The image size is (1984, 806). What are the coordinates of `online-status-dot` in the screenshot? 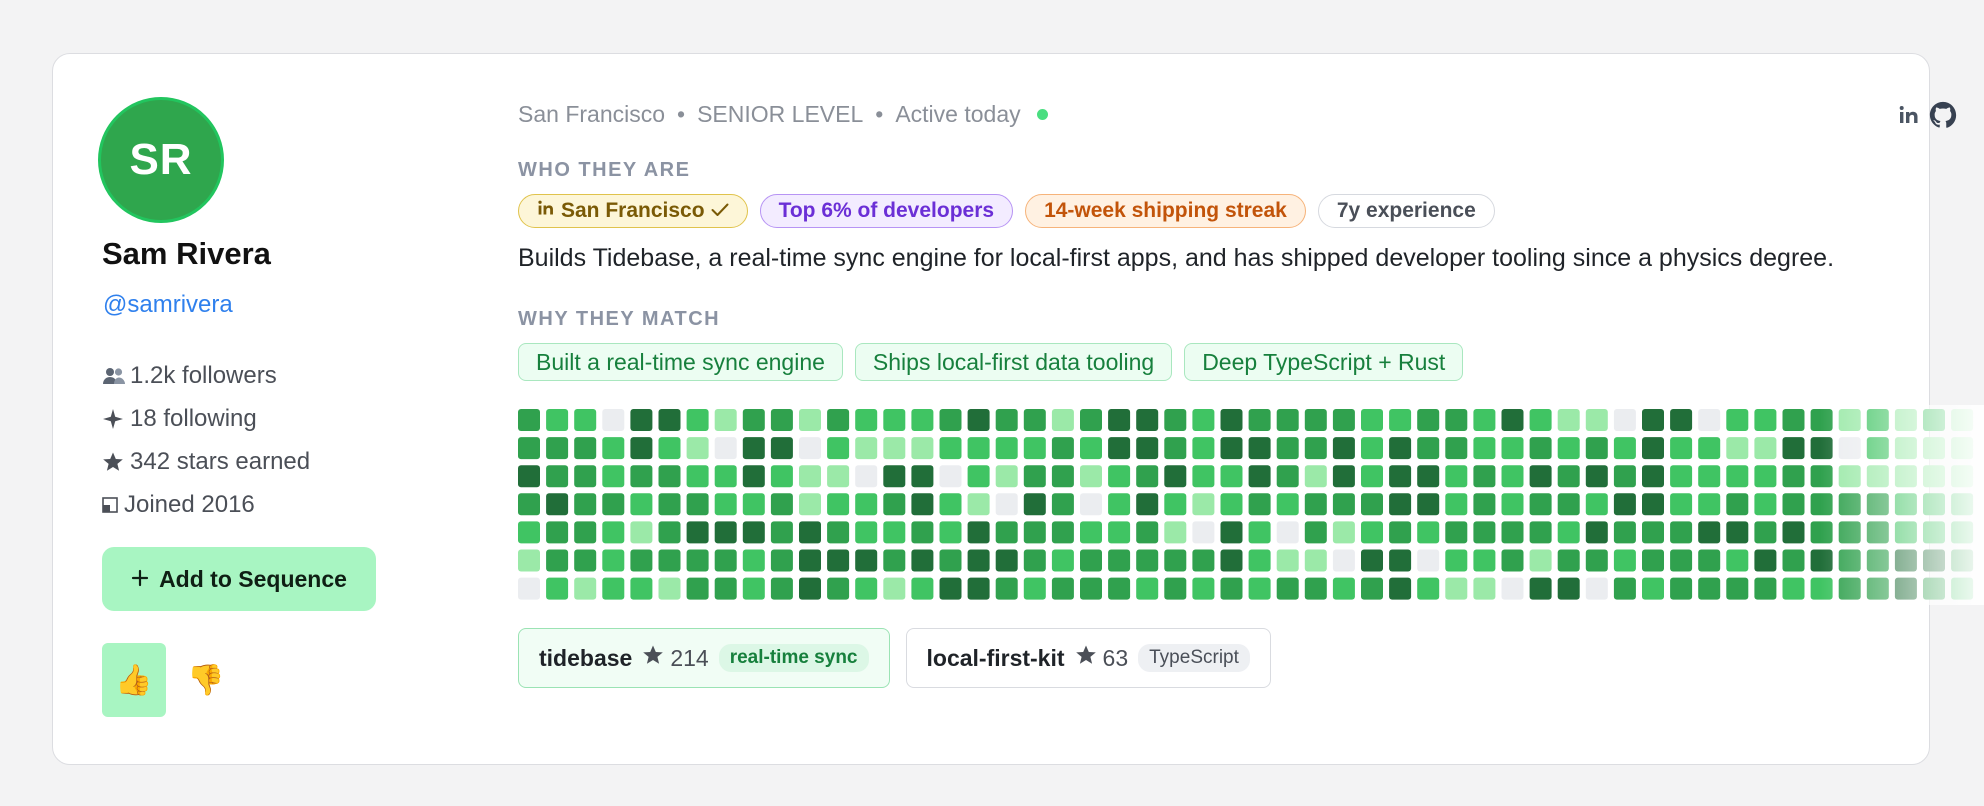 It's located at (1042, 114).